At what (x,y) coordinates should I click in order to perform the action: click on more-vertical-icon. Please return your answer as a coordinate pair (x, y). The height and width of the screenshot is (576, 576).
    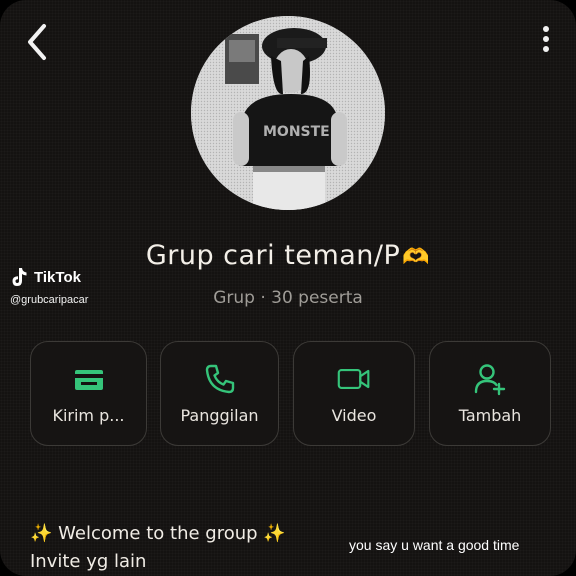
    Looking at the image, I should click on (546, 39).